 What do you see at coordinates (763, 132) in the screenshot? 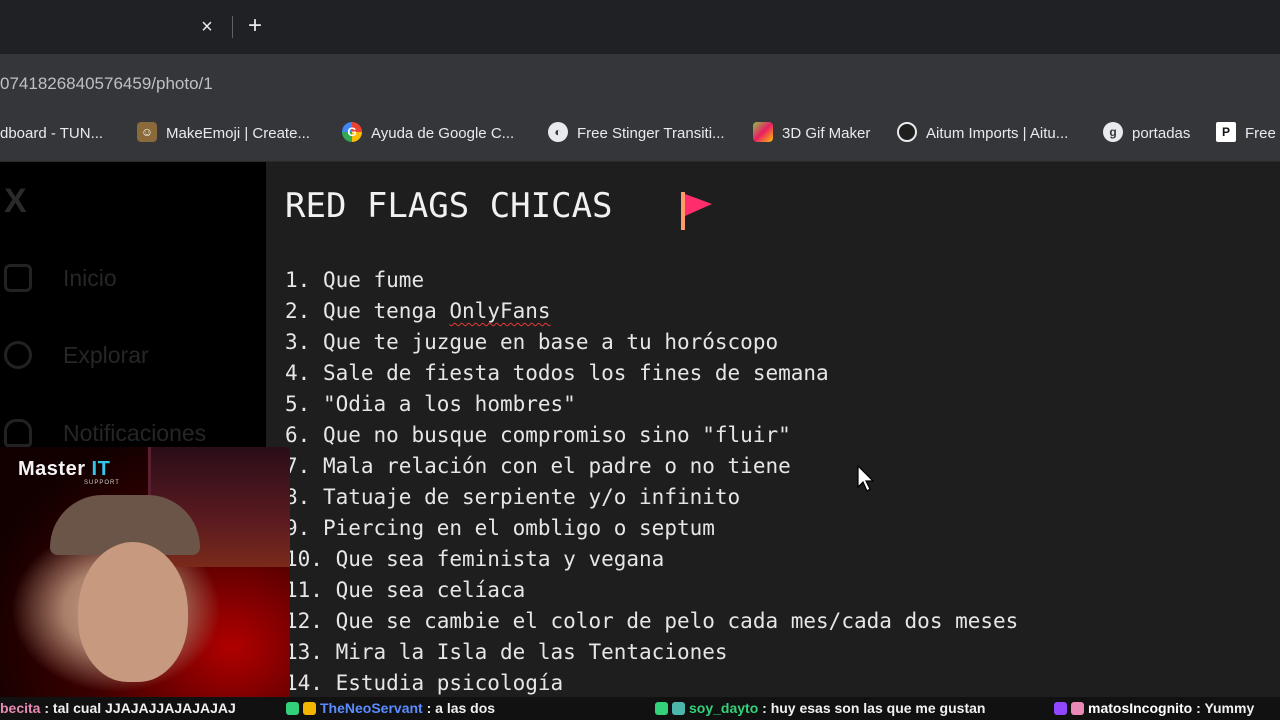
I see `gif-maker-icon` at bounding box center [763, 132].